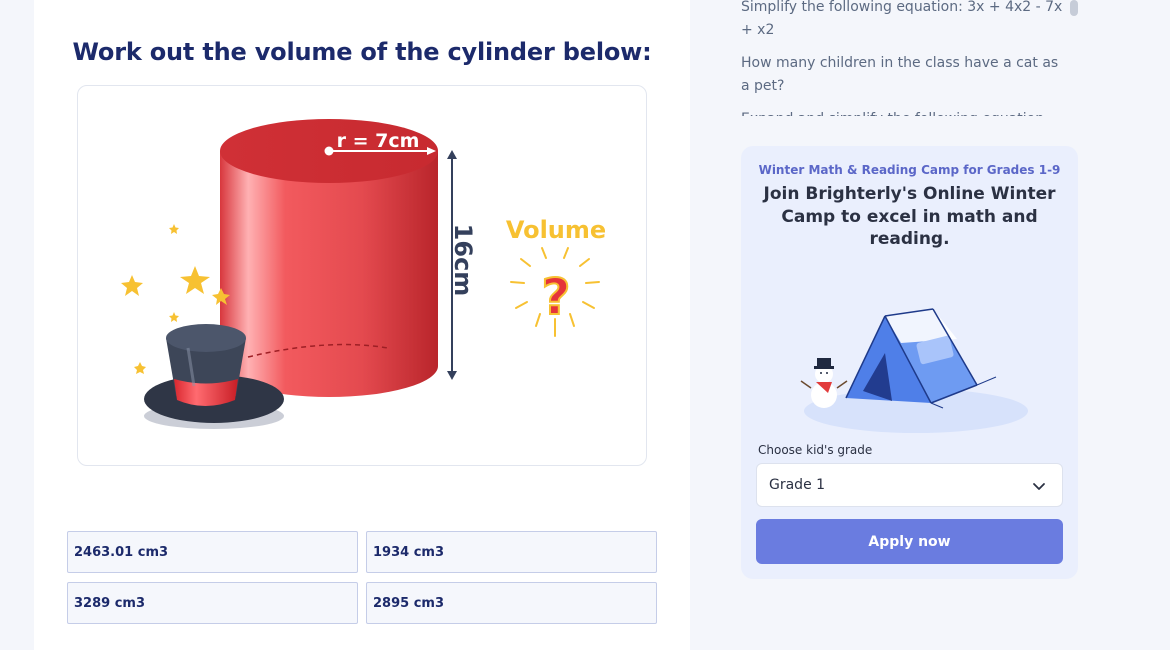 The width and height of the screenshot is (1170, 650). I want to click on answer-option-4: 2895 cm3, so click(511, 603).